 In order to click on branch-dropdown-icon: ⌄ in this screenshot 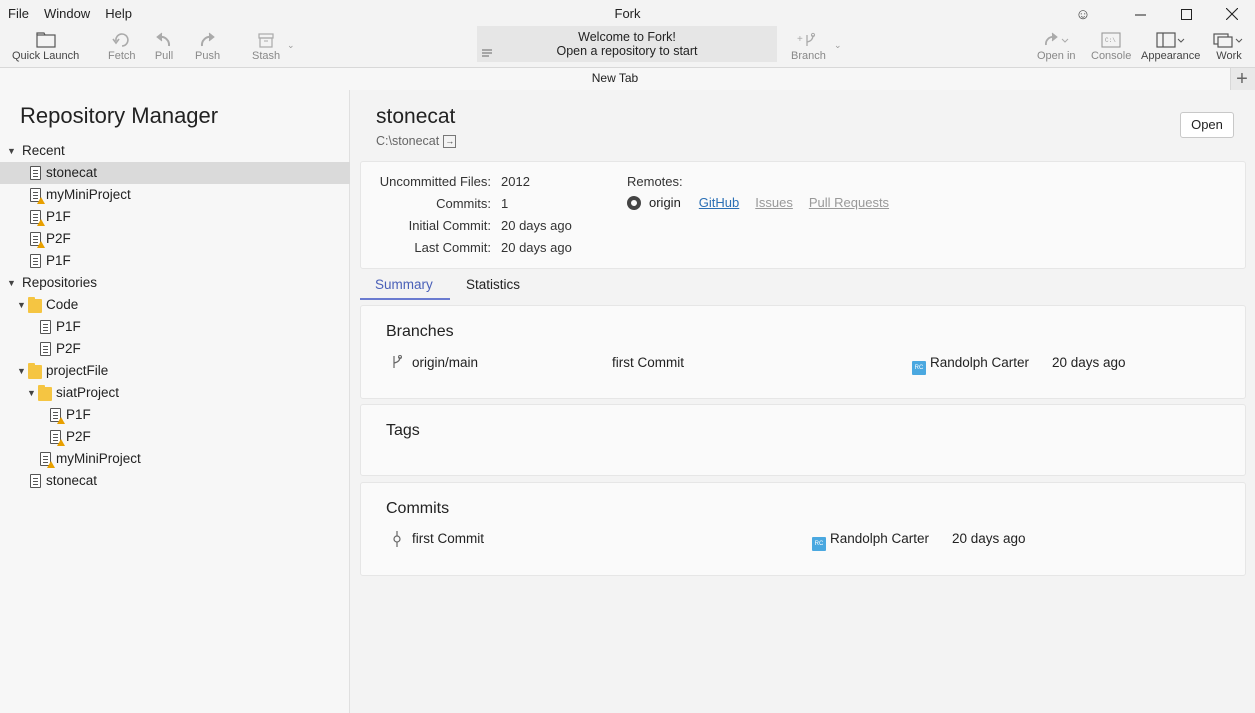, I will do `click(838, 45)`.